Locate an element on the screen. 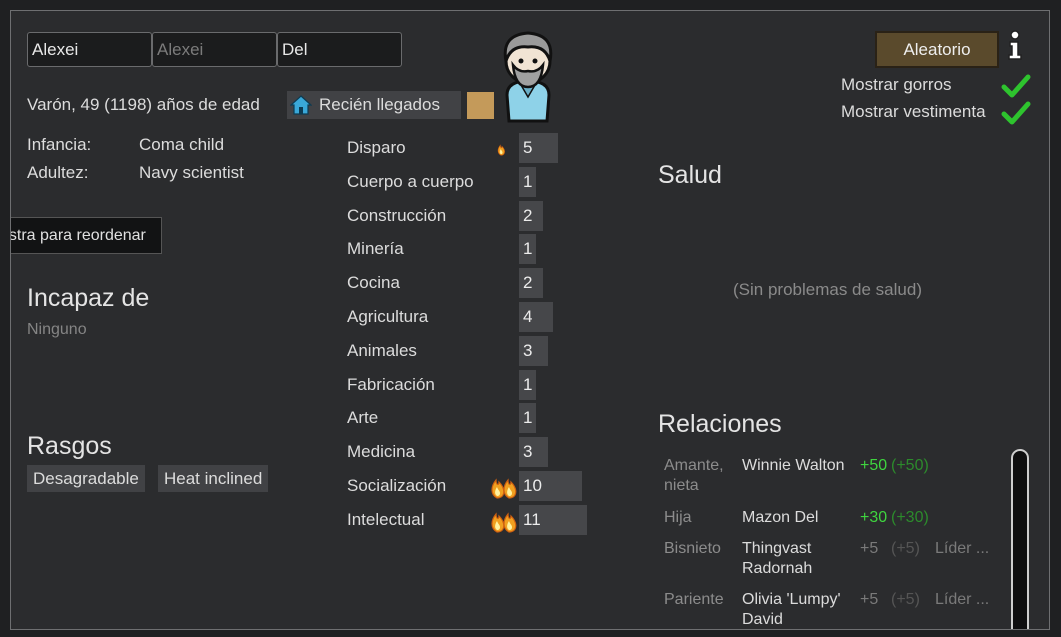 The image size is (1061, 637). skill-name: Fabricación is located at coordinates (391, 384).